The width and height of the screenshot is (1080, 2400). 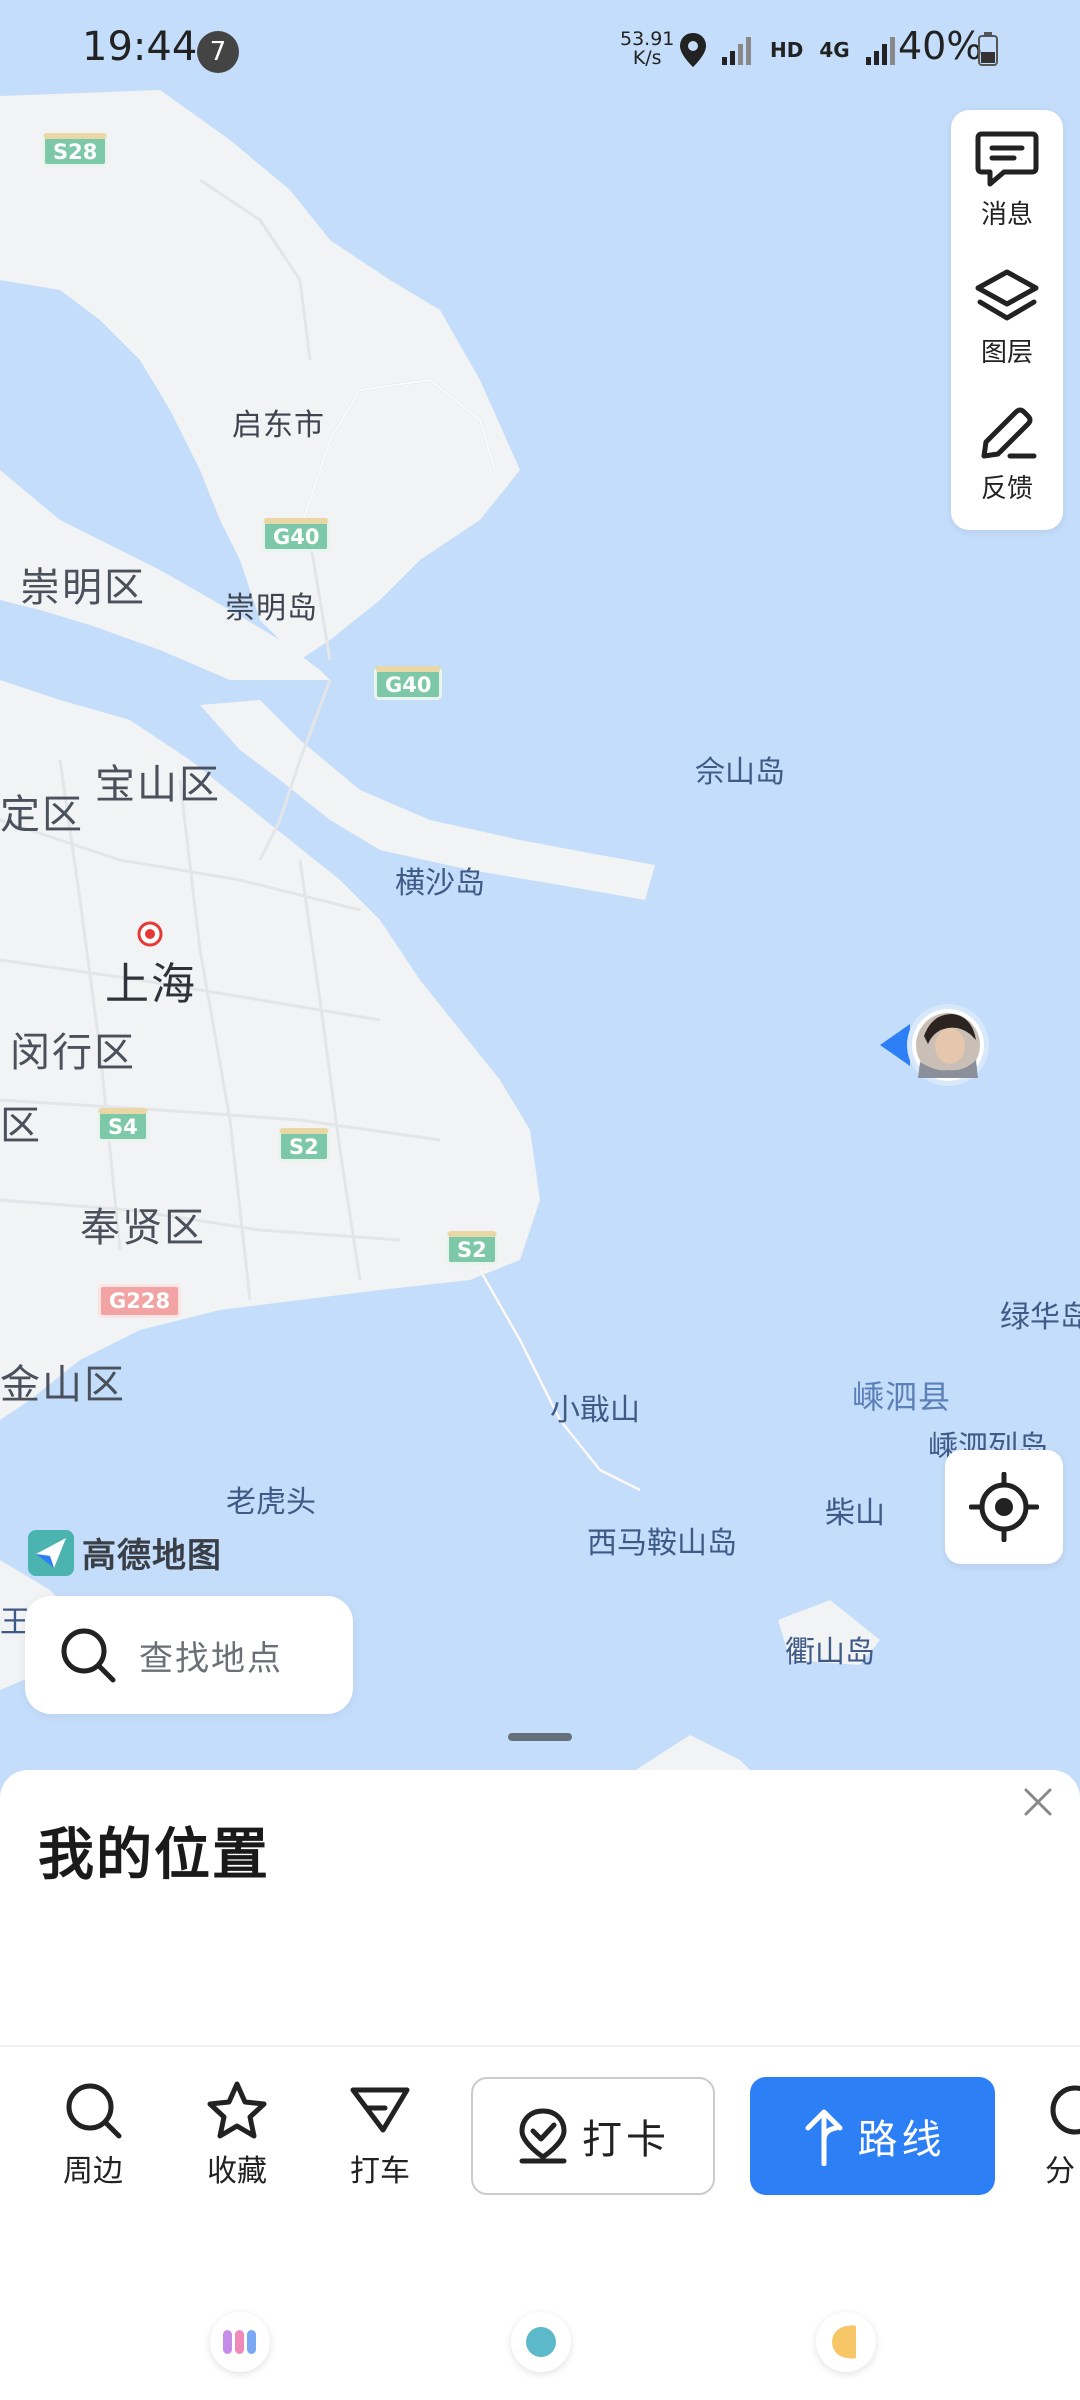 What do you see at coordinates (211, 1658) in the screenshot?
I see `search-placeholder: 查找地点` at bounding box center [211, 1658].